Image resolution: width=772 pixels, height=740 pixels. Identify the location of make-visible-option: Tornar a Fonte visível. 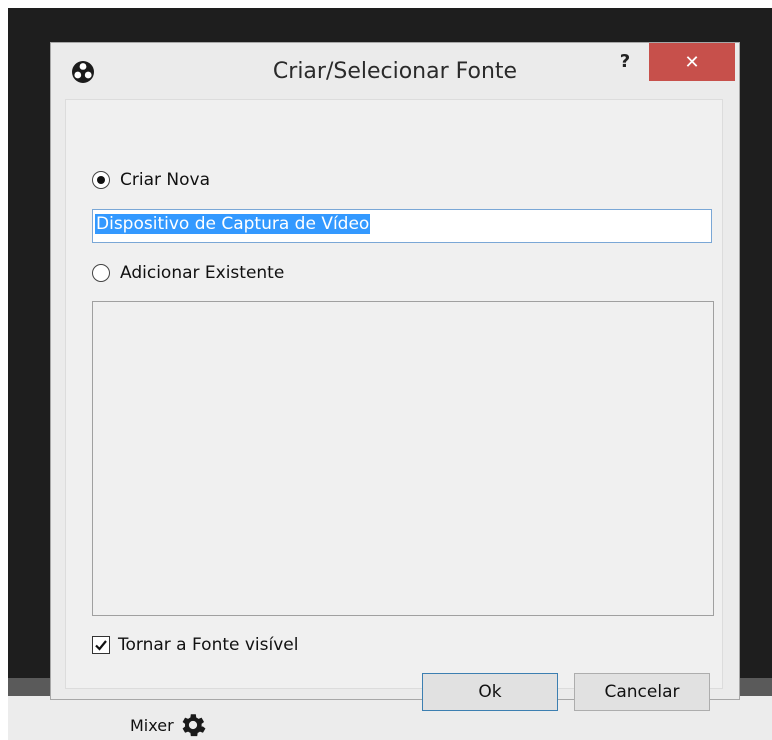
(195, 645).